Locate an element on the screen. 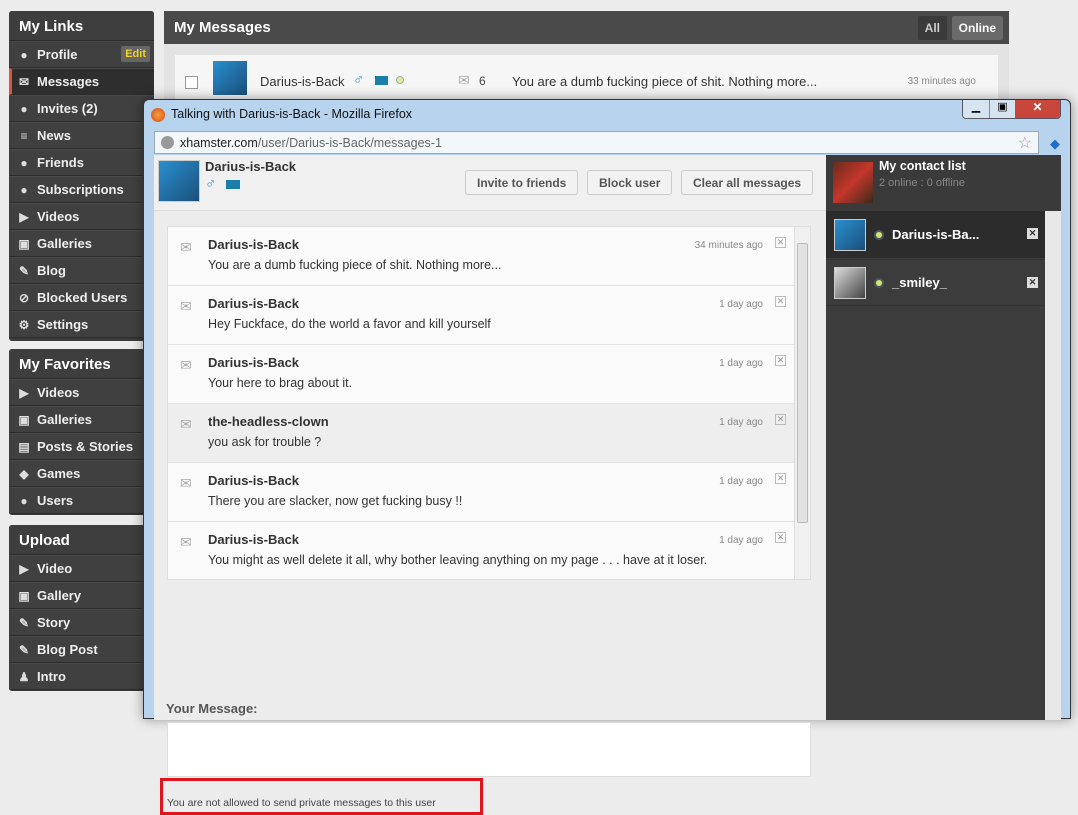 The image size is (1078, 815). label: News is located at coordinates (54, 135).